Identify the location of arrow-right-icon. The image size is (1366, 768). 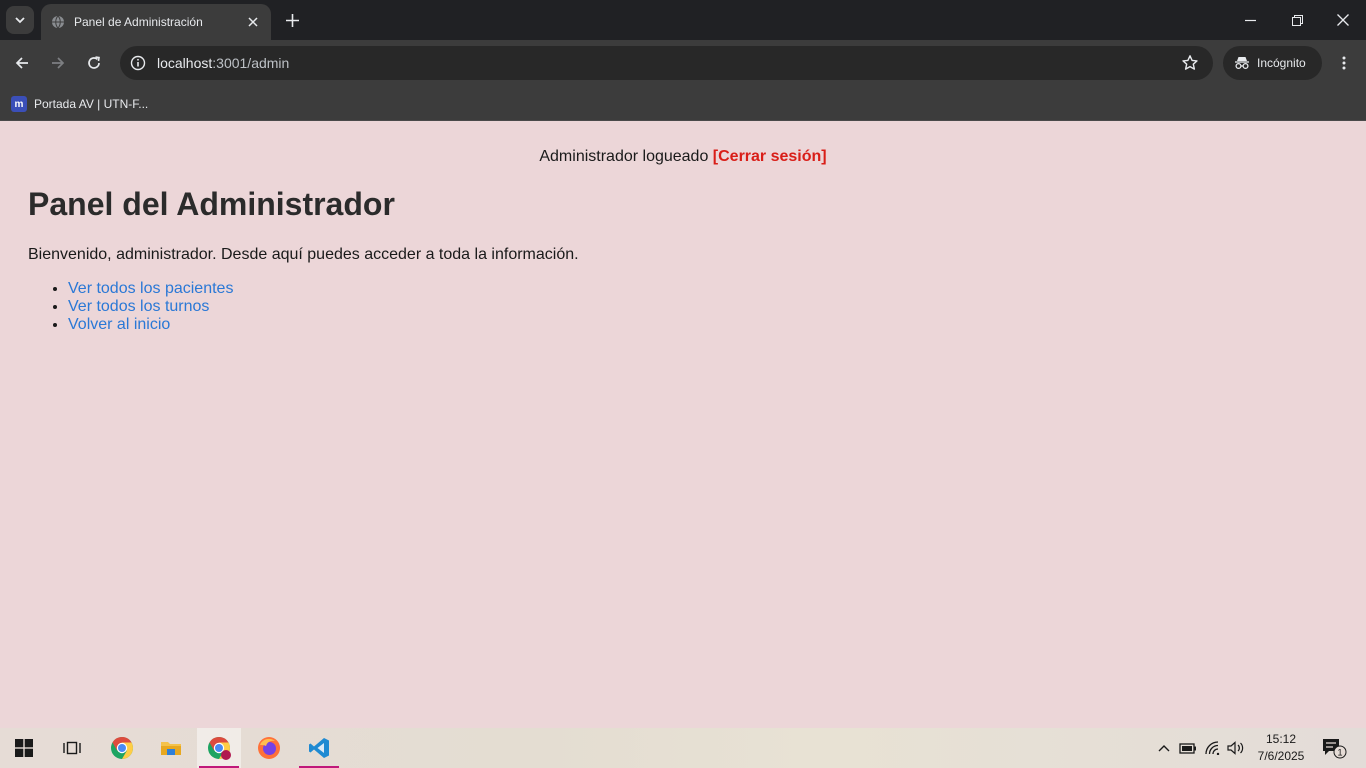
(58, 63).